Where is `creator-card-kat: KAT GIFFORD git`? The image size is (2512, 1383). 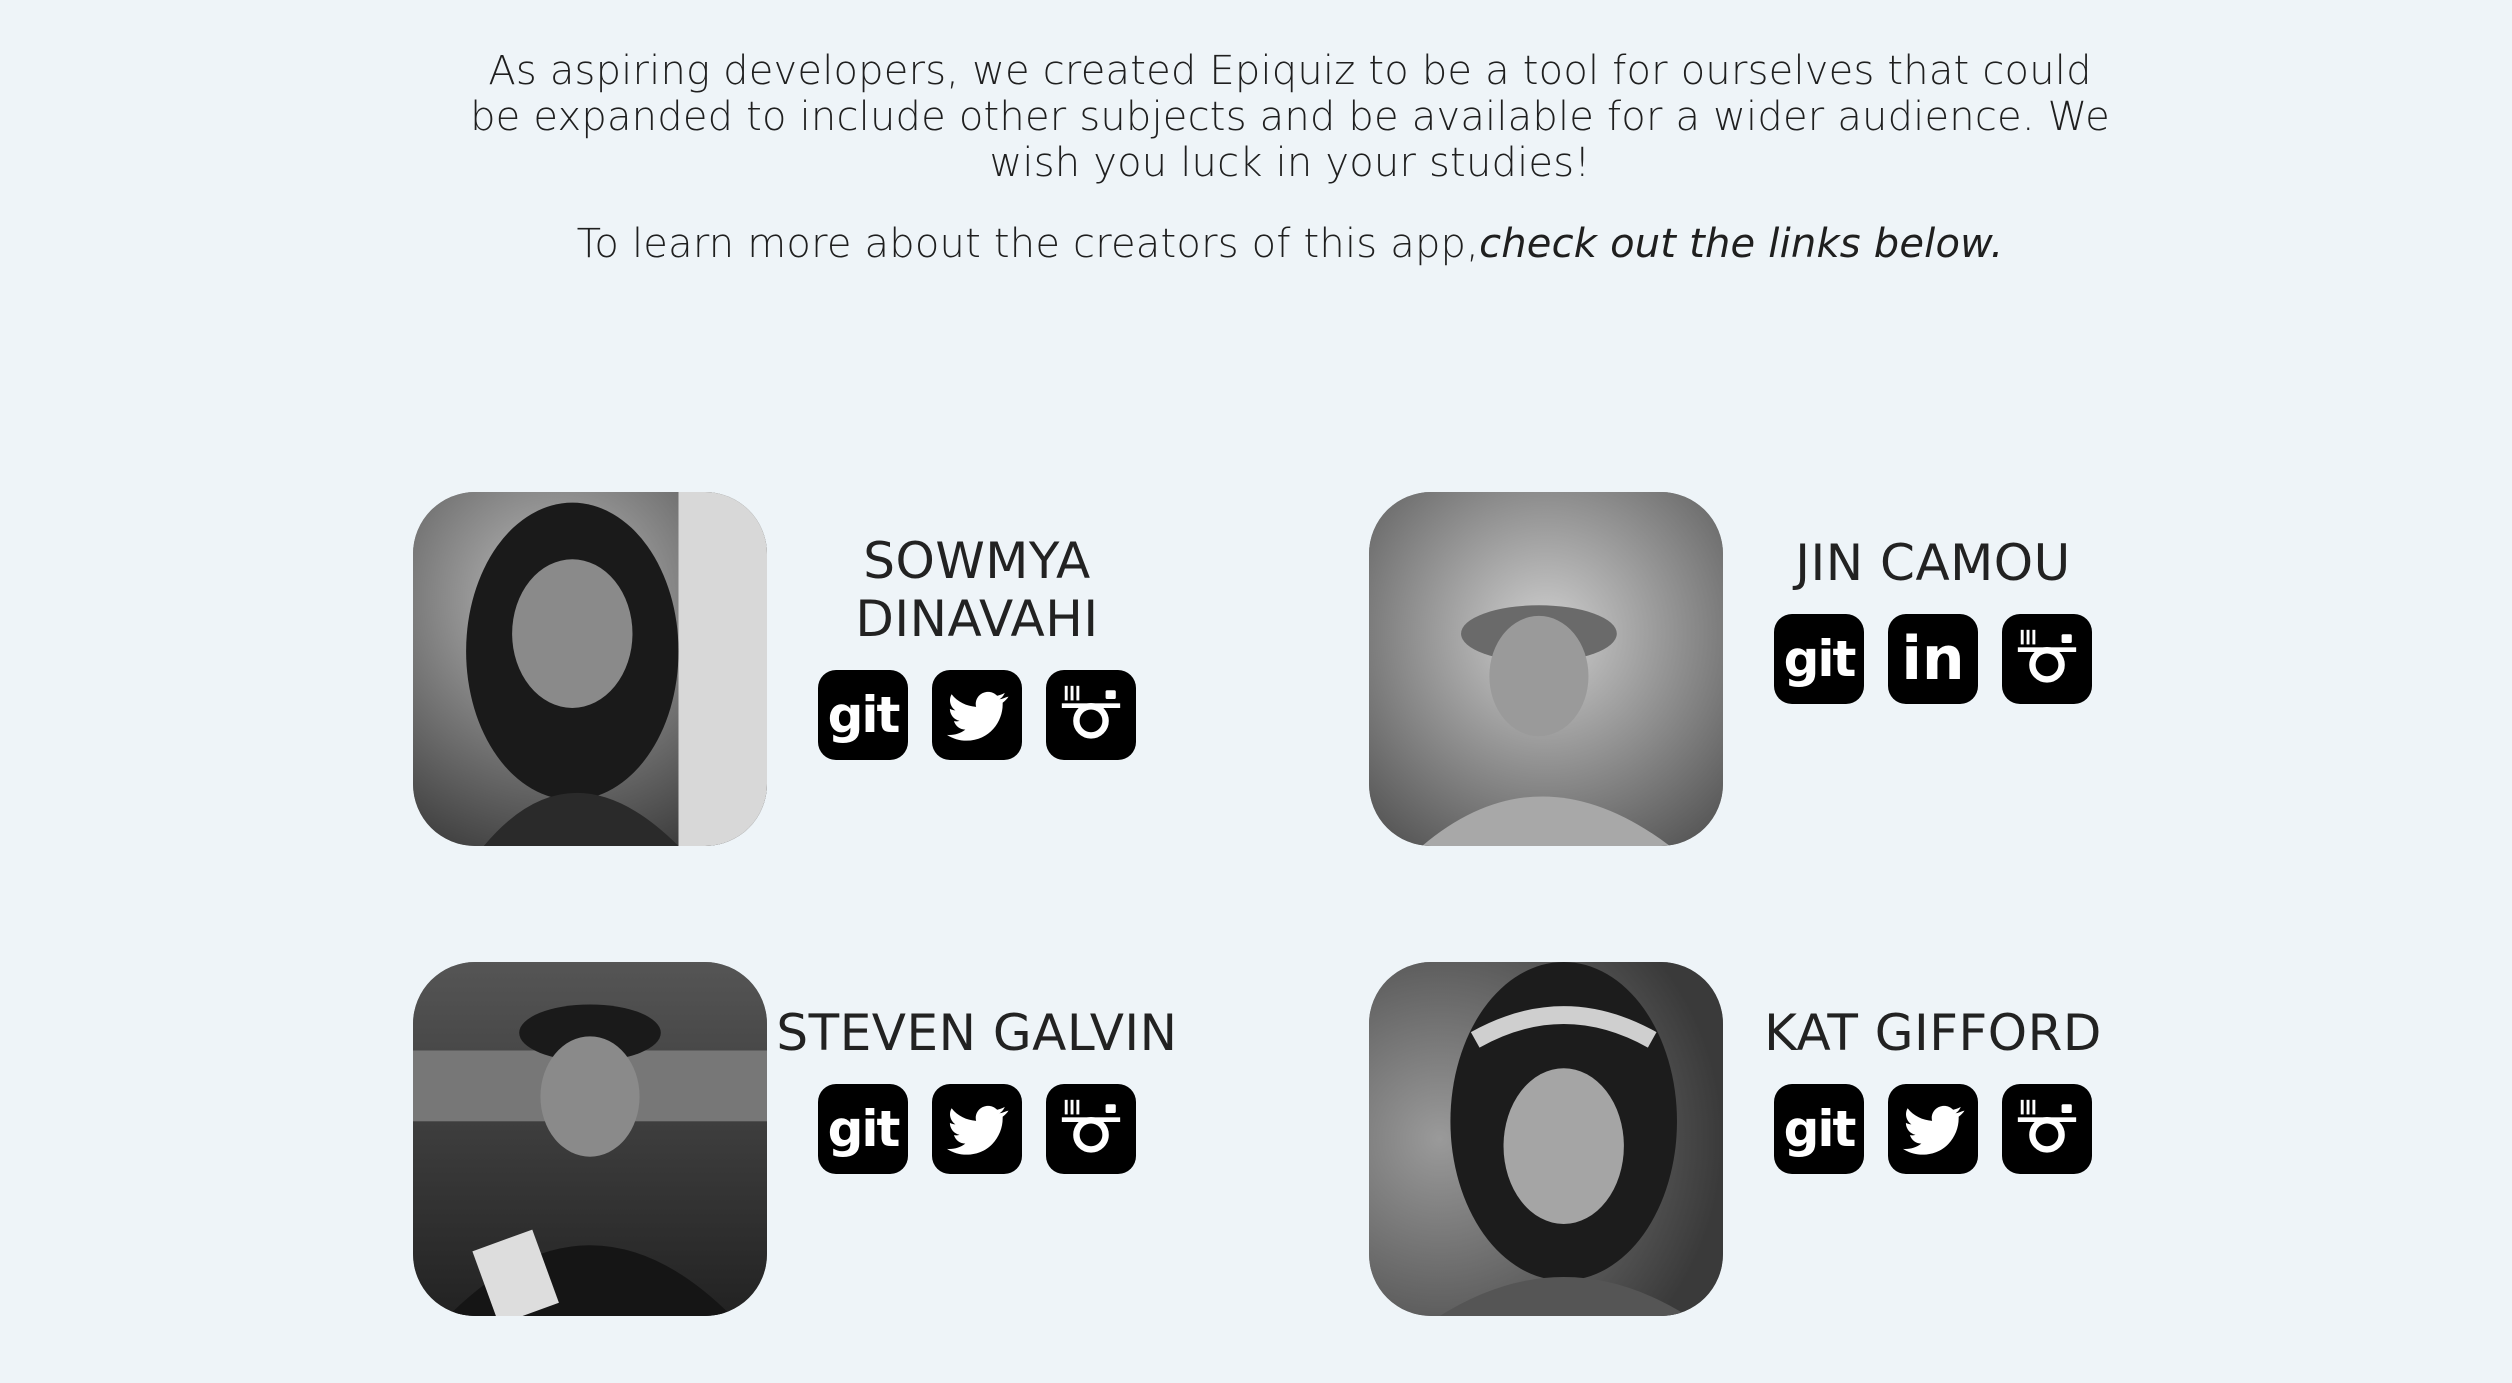
creator-card-kat: KAT GIFFORD git is located at coordinates (1819, 1142).